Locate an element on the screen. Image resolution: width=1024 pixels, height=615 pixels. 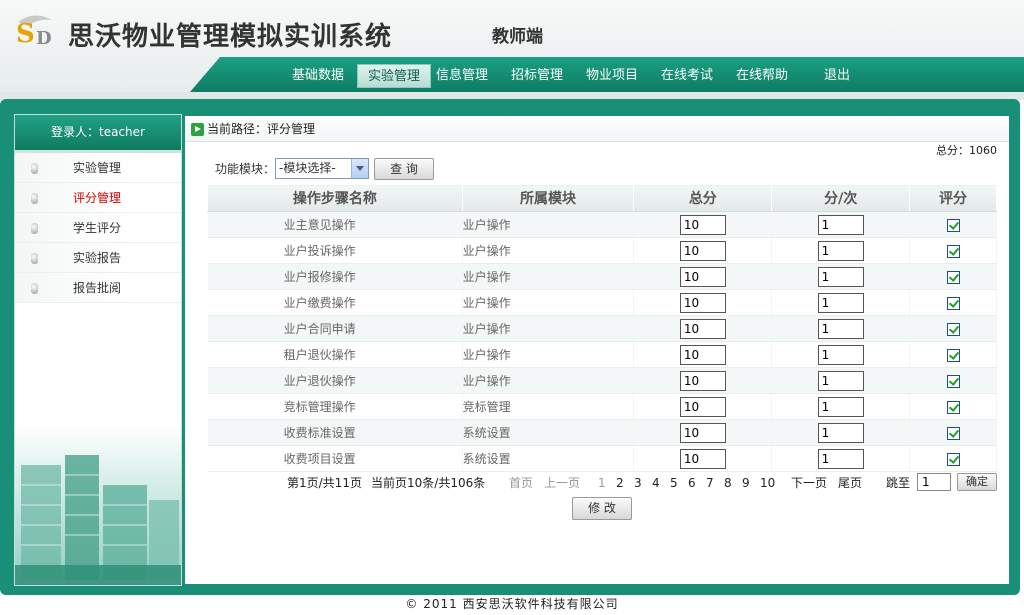
nav-item-4: 招标管理 is located at coordinates (537, 76).